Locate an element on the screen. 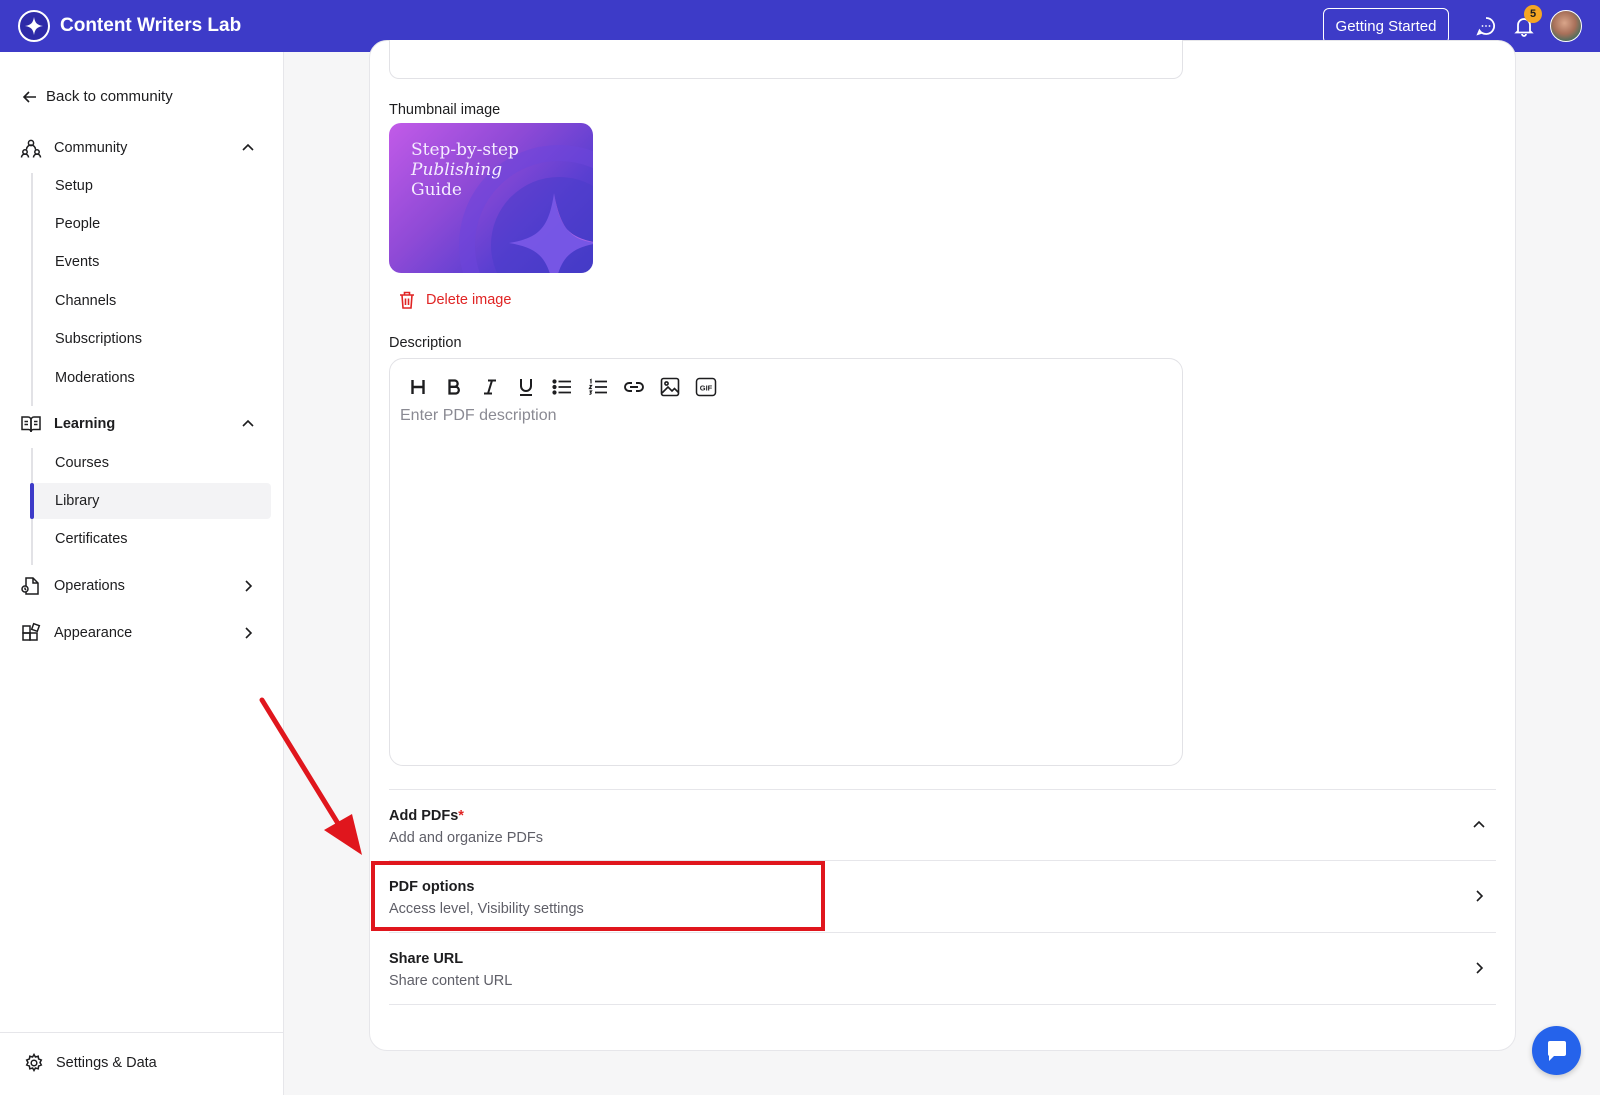 This screenshot has height=1095, width=1600. heading-icon is located at coordinates (418, 387).